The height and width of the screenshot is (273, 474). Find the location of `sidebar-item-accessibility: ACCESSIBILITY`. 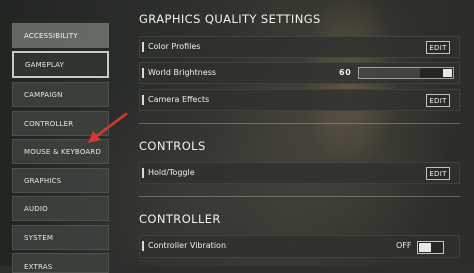

sidebar-item-accessibility: ACCESSIBILITY is located at coordinates (60, 35).